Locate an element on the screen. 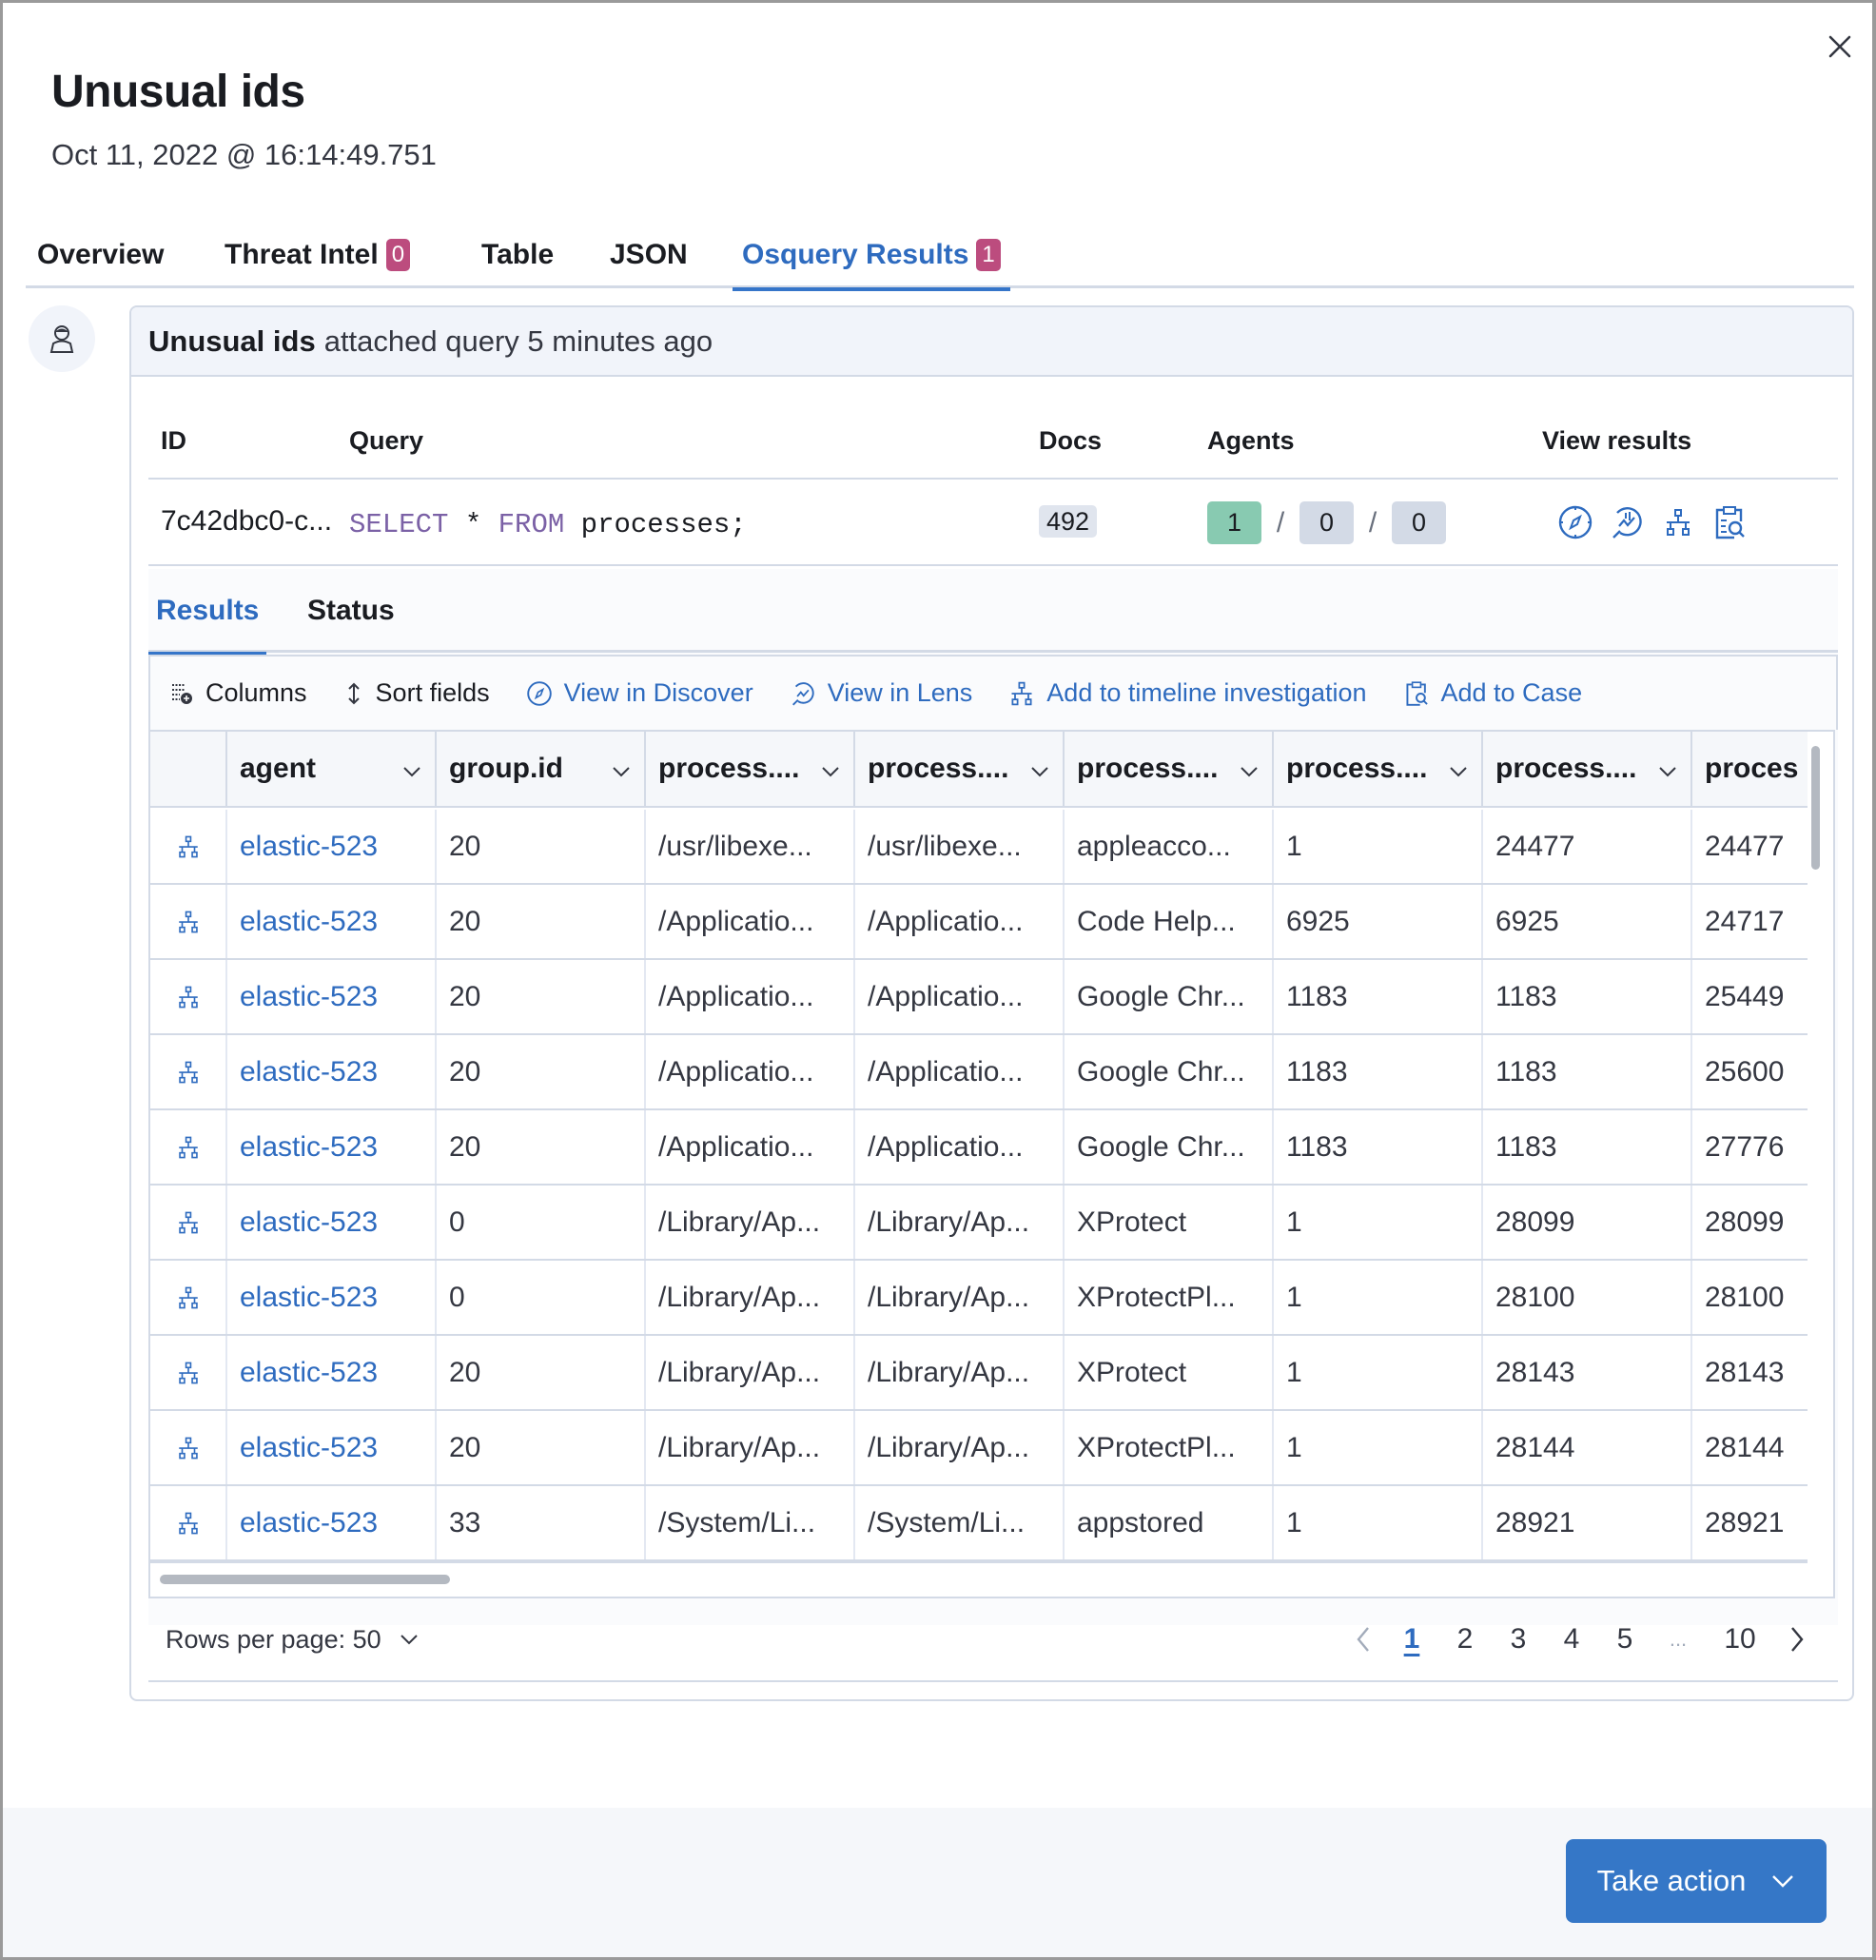 This screenshot has height=1960, width=1876. column-header: group.id is located at coordinates (541, 769).